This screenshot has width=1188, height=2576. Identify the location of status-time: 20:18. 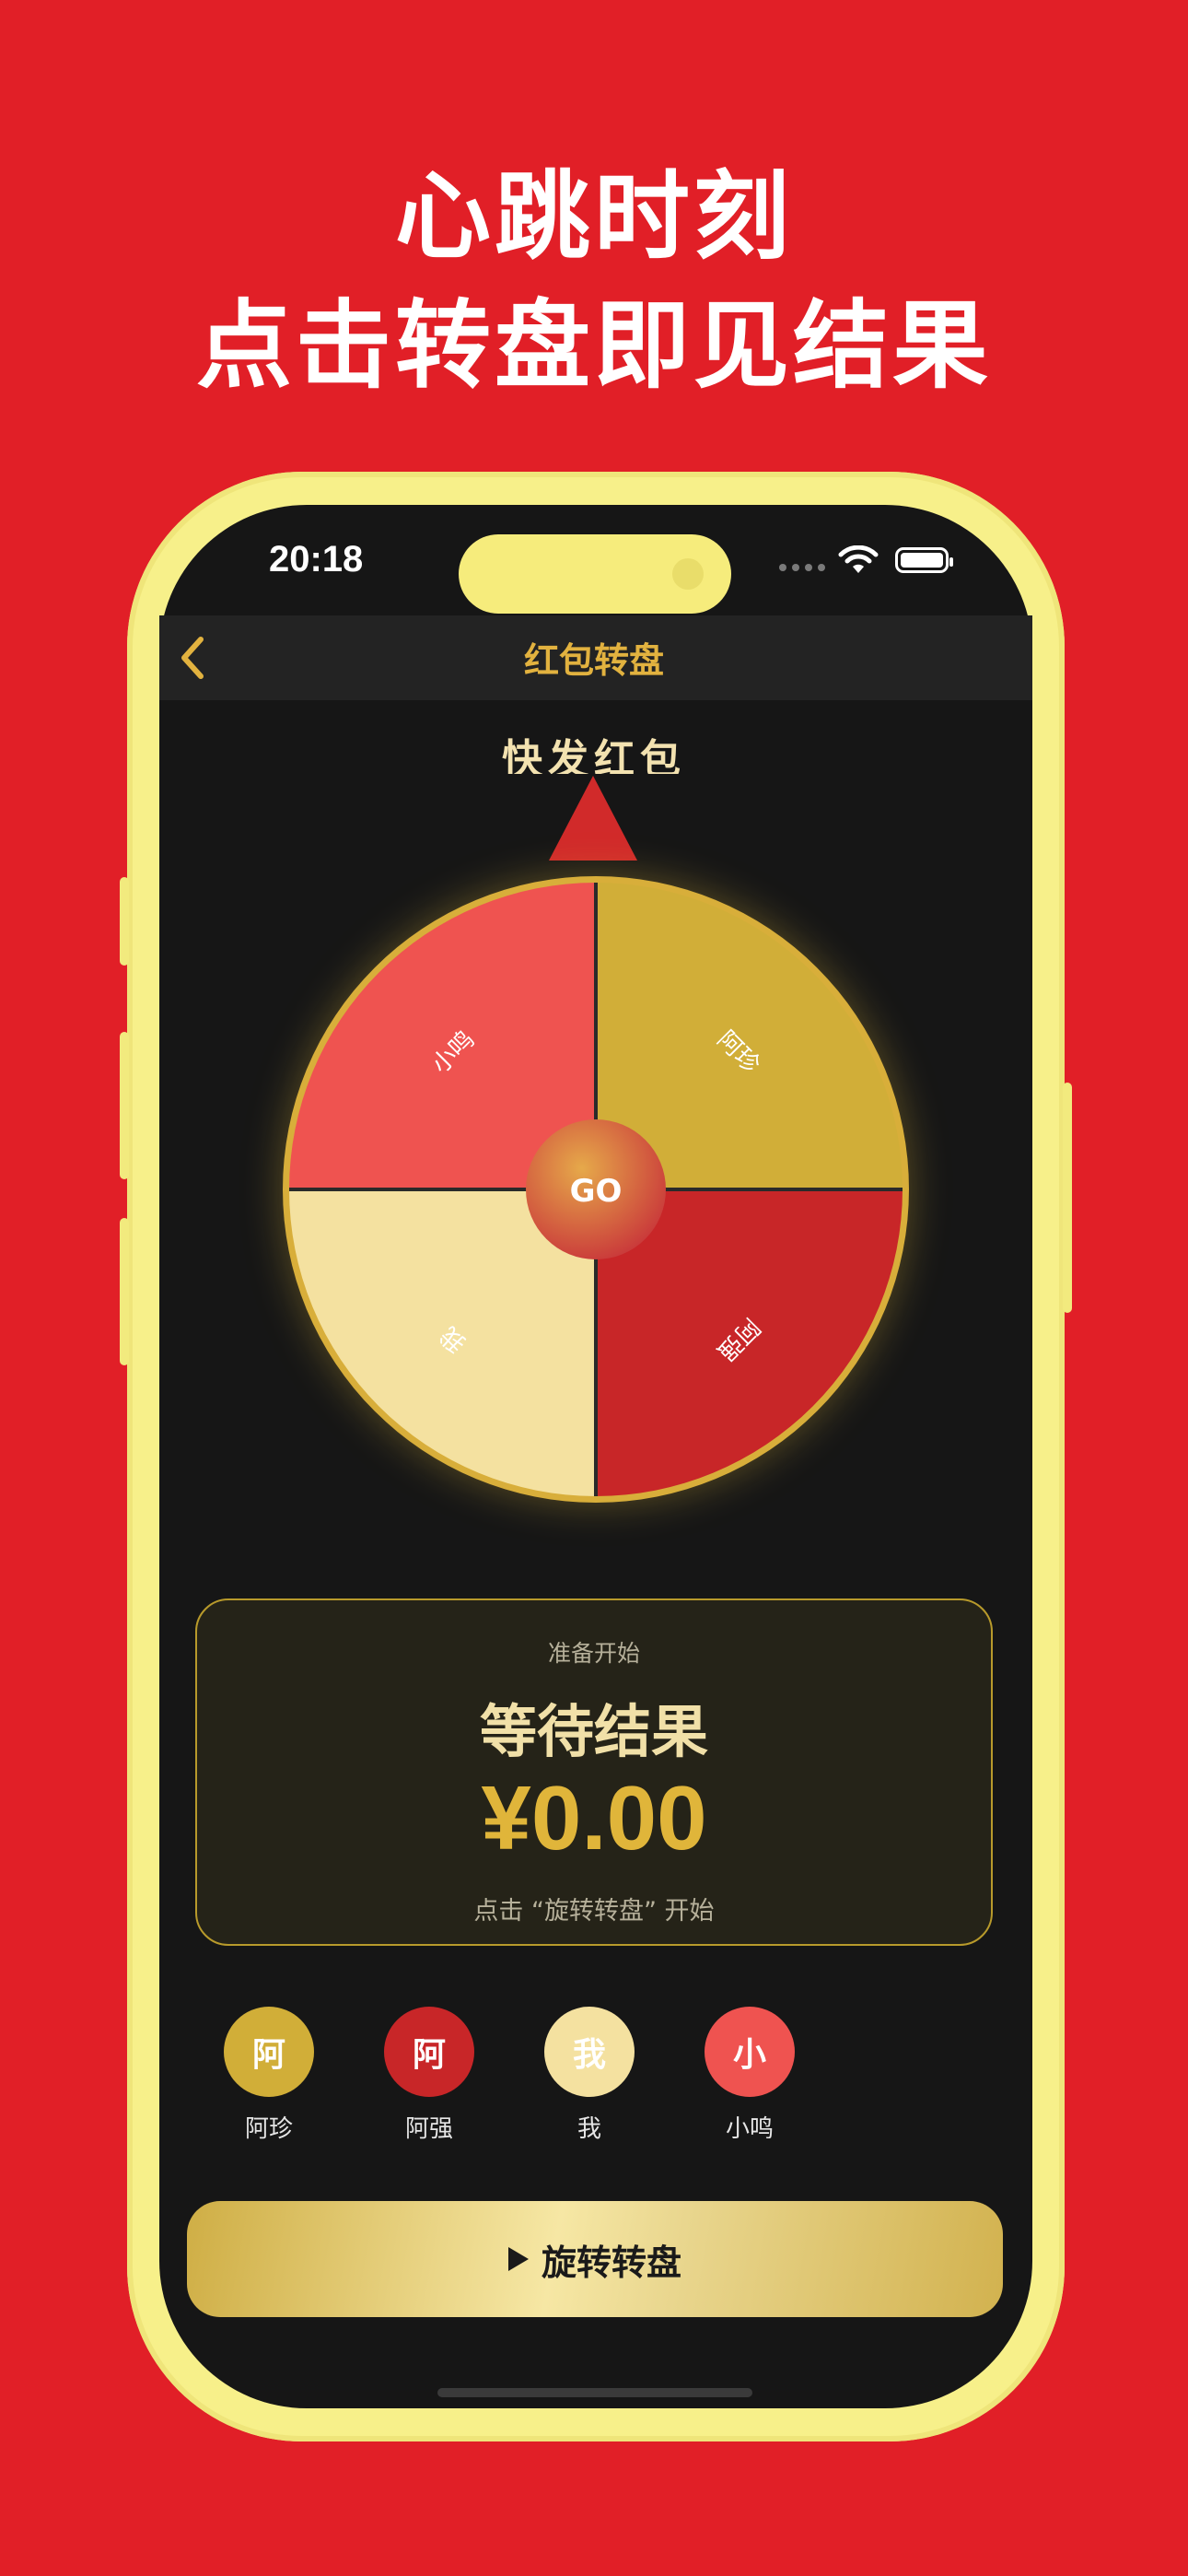
(316, 559).